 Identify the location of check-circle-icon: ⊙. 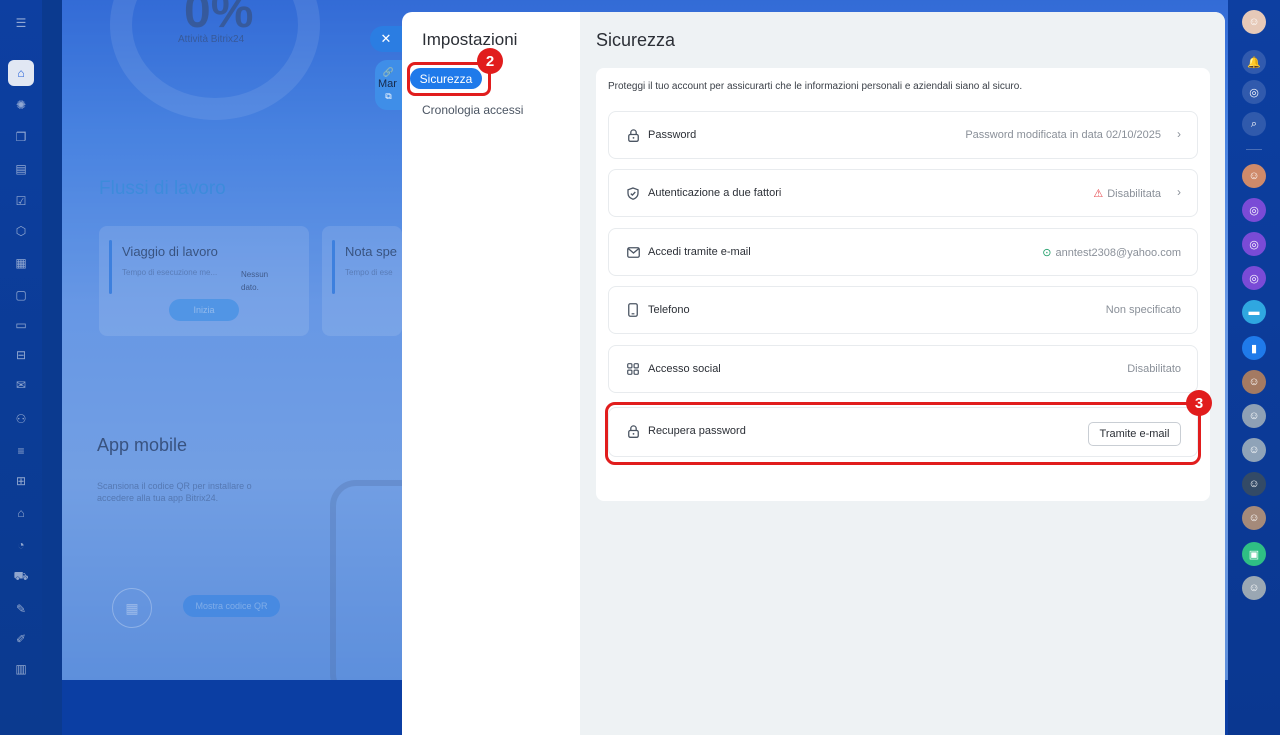
(1047, 253).